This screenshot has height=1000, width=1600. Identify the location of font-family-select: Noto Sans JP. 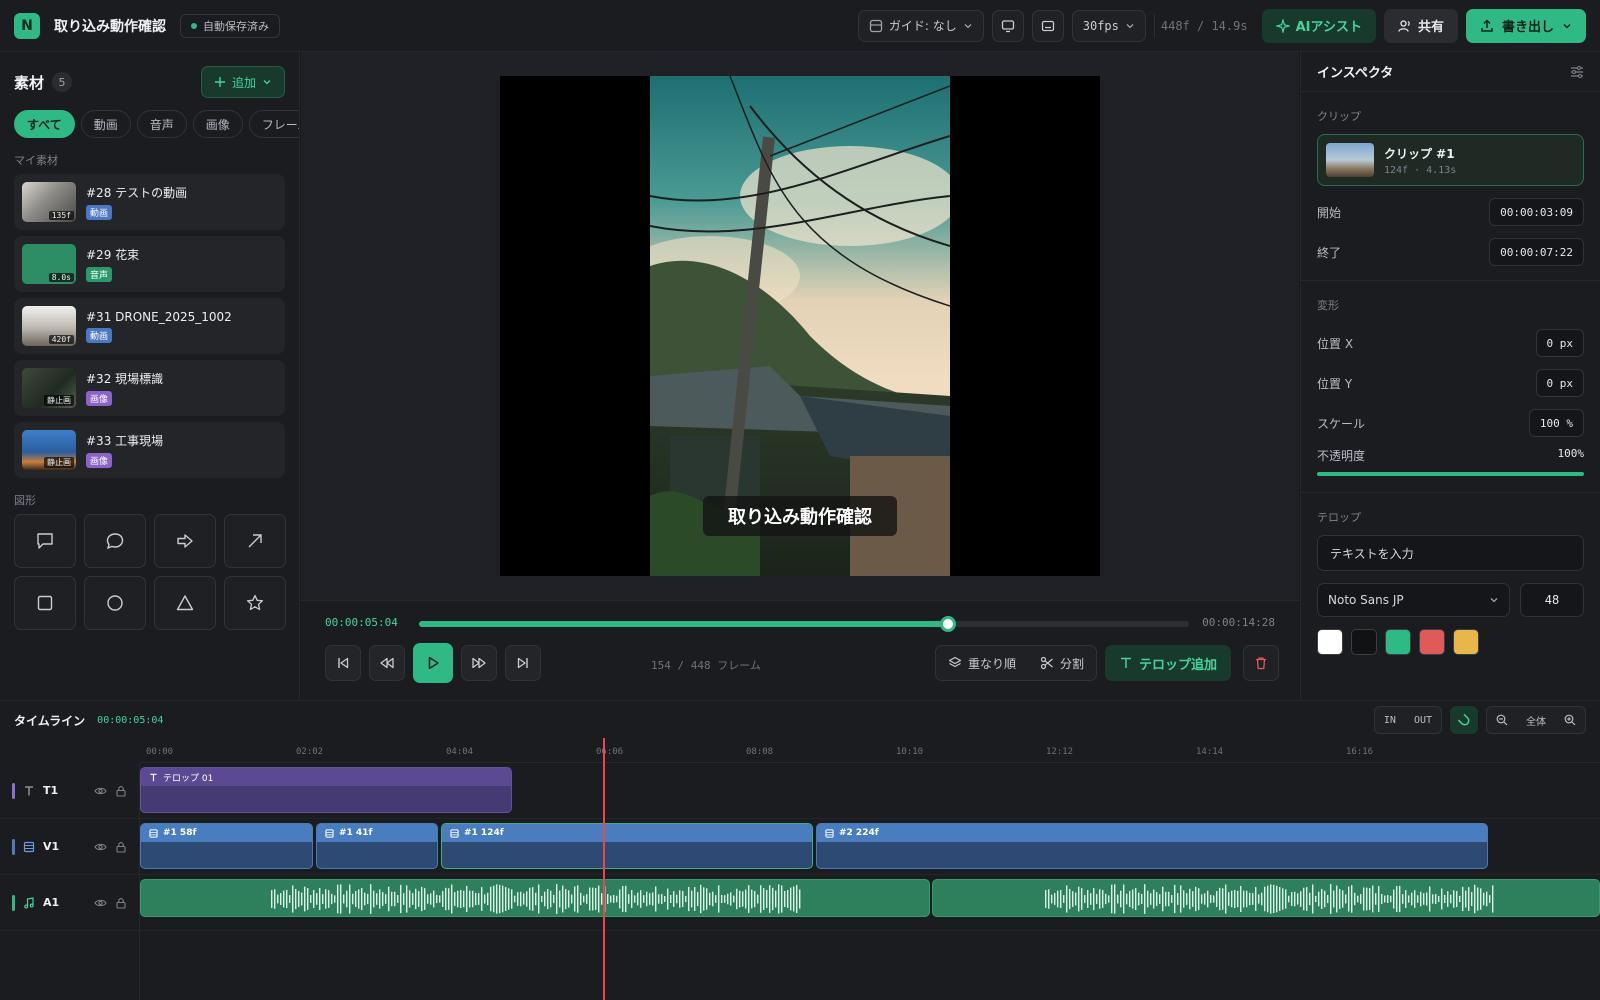
(1413, 600).